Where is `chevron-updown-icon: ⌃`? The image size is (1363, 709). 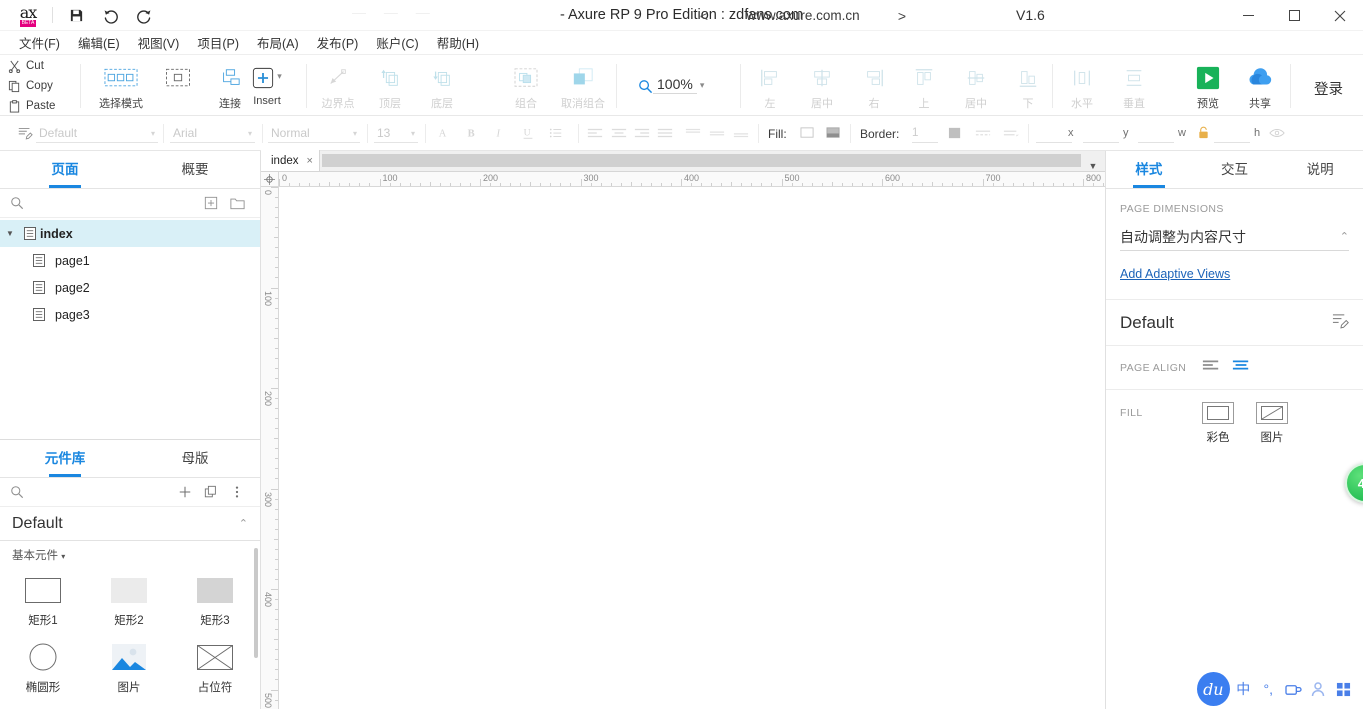
chevron-updown-icon: ⌃ is located at coordinates (1344, 236).